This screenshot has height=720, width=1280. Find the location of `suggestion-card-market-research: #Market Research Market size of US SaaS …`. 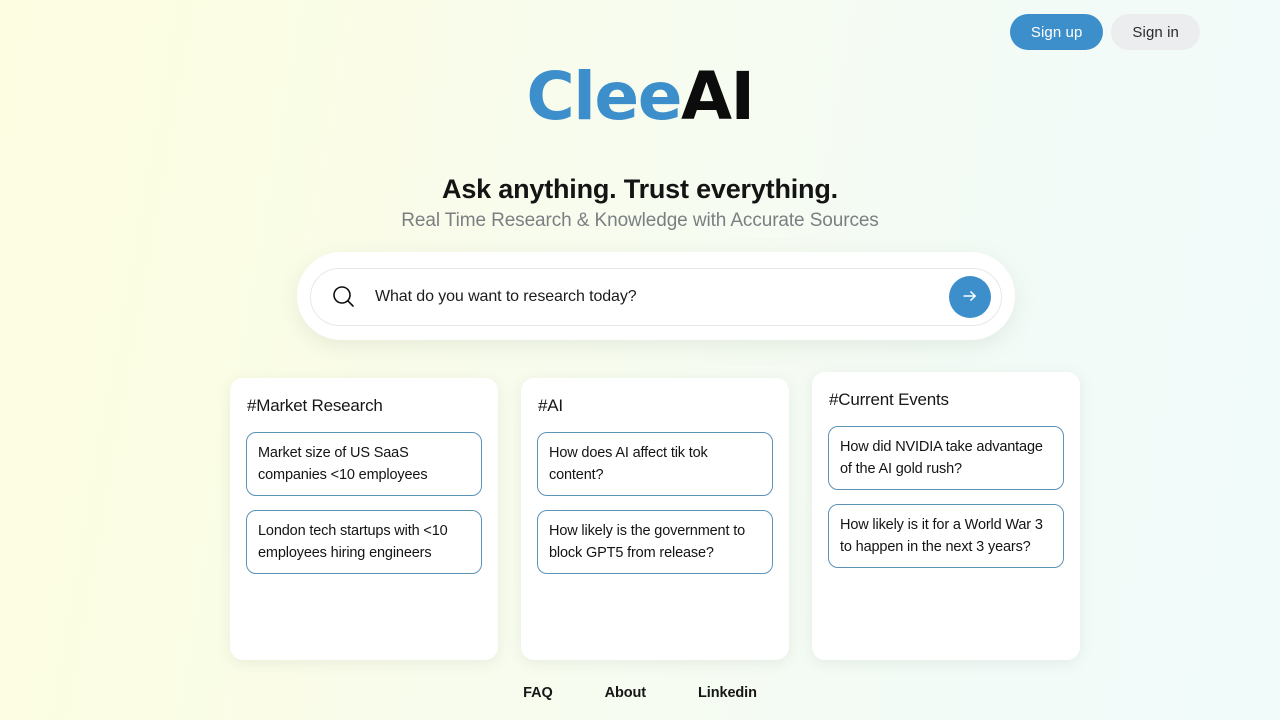

suggestion-card-market-research: #Market Research Market size of US SaaS … is located at coordinates (364, 519).